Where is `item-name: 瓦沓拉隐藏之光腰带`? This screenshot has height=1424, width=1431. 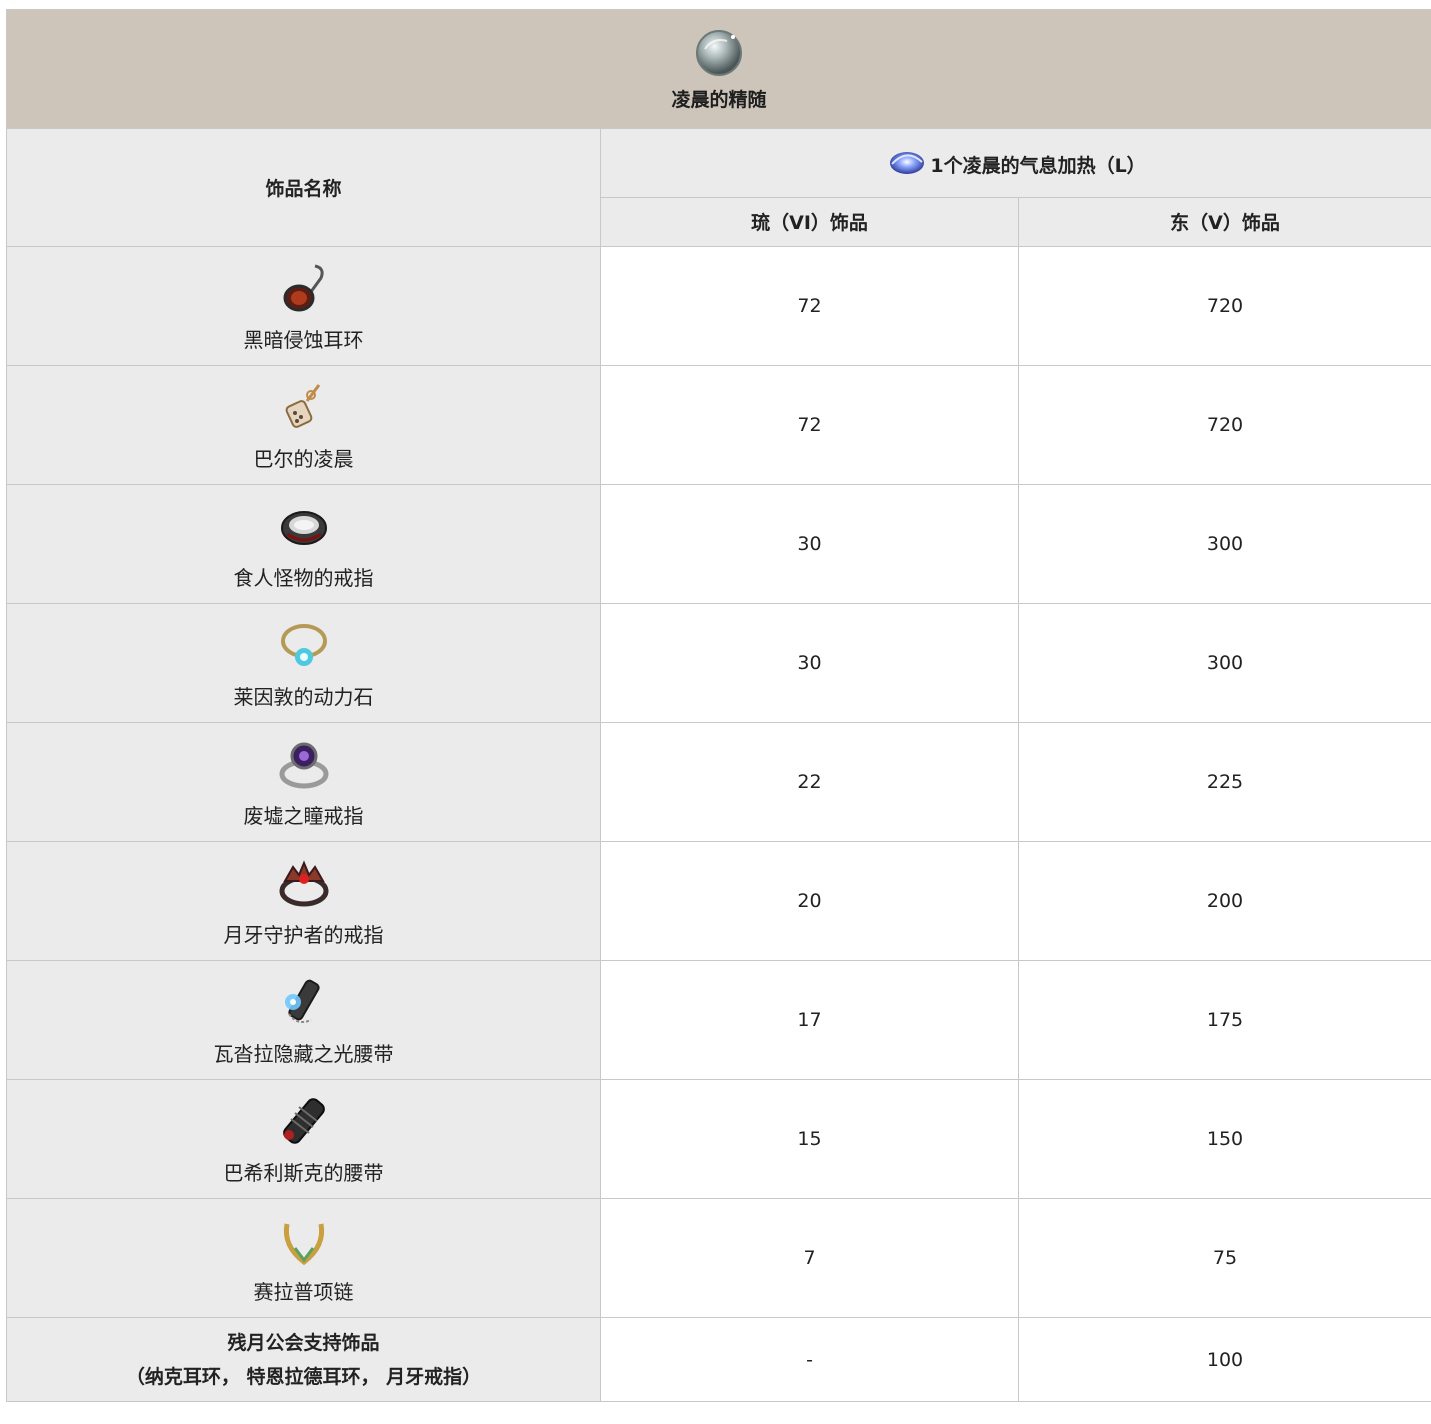
item-name: 瓦沓拉隐藏之光腰带 is located at coordinates (303, 1053).